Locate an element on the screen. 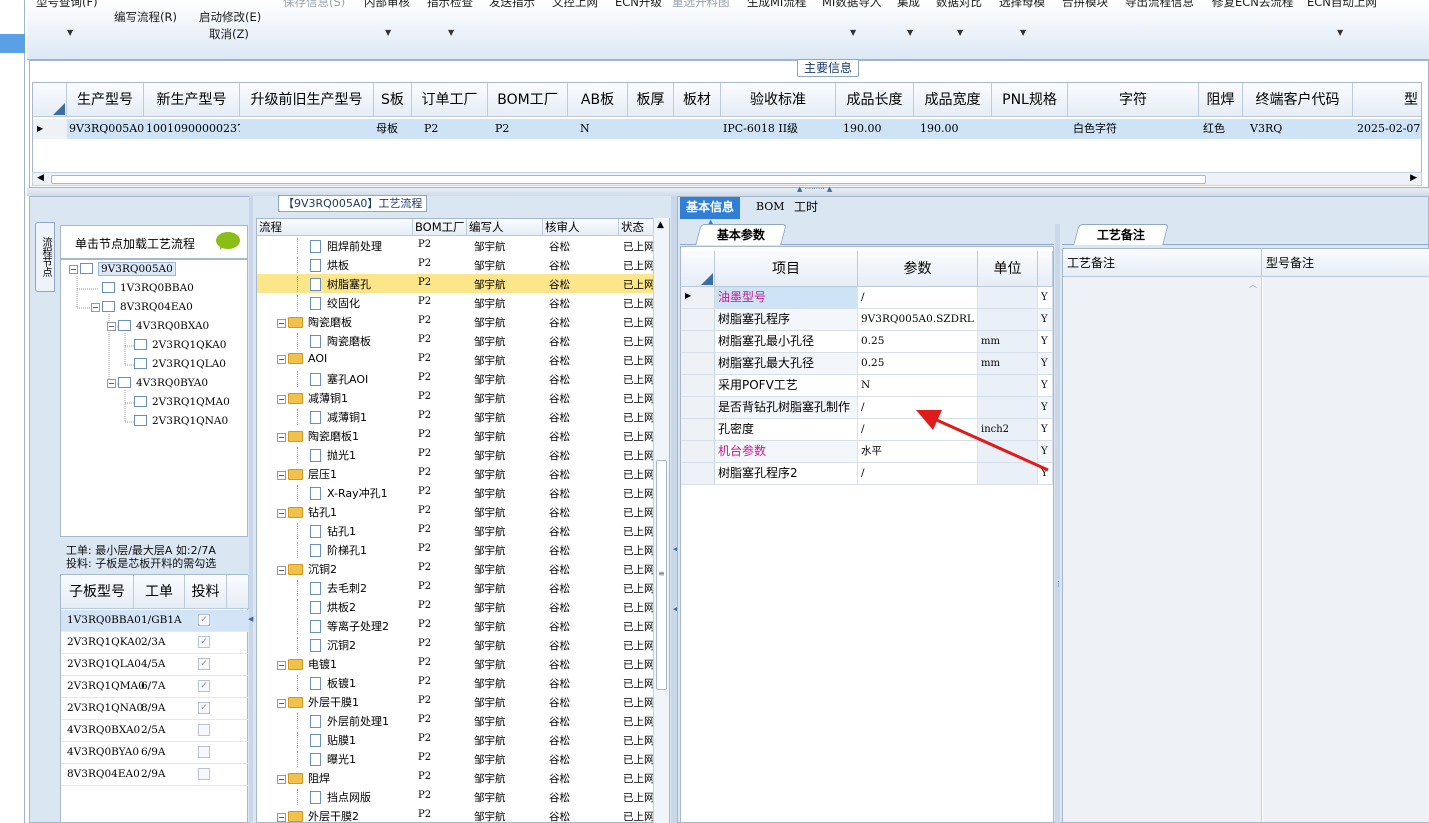 This screenshot has width=1429, height=823. col-header: 升级前旧生产型号 is located at coordinates (307, 100).